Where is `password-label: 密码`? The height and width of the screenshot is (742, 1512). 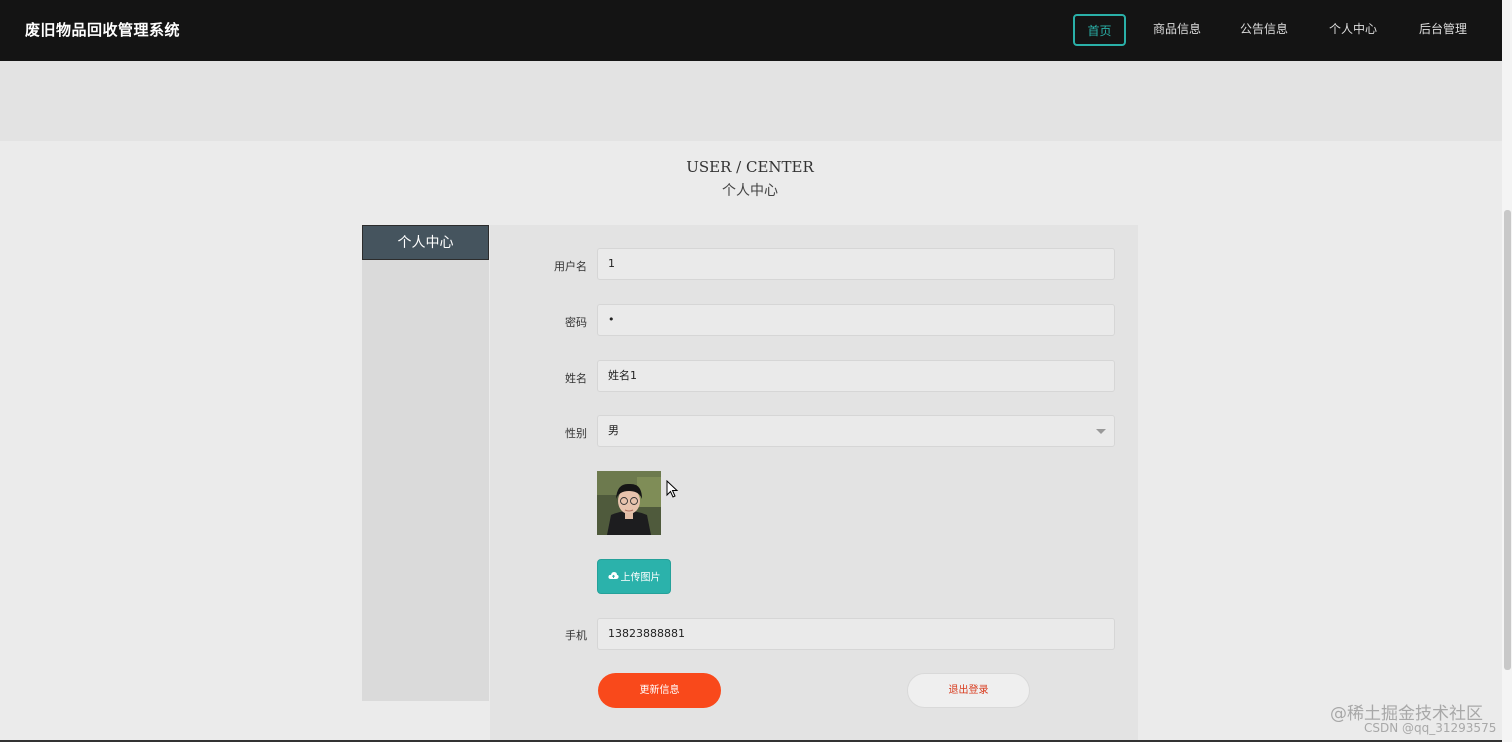
password-label: 密码 is located at coordinates (576, 322).